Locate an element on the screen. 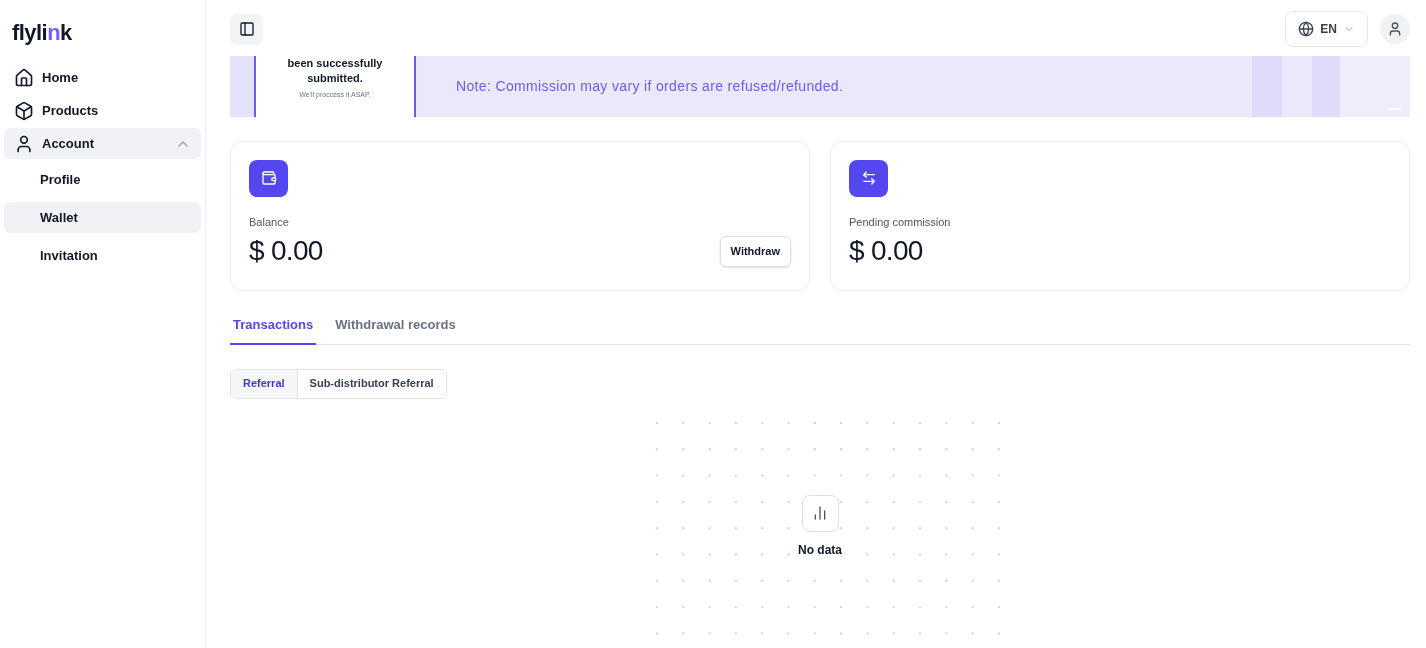  card-label: Pending commission is located at coordinates (900, 222).